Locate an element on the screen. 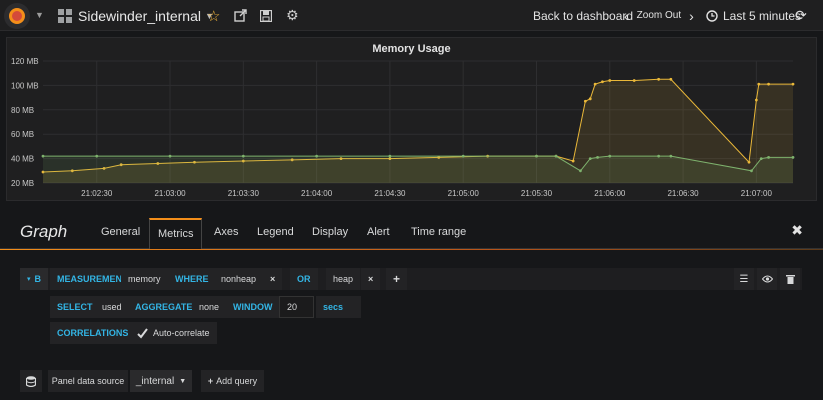  eye-icon is located at coordinates (767, 279).